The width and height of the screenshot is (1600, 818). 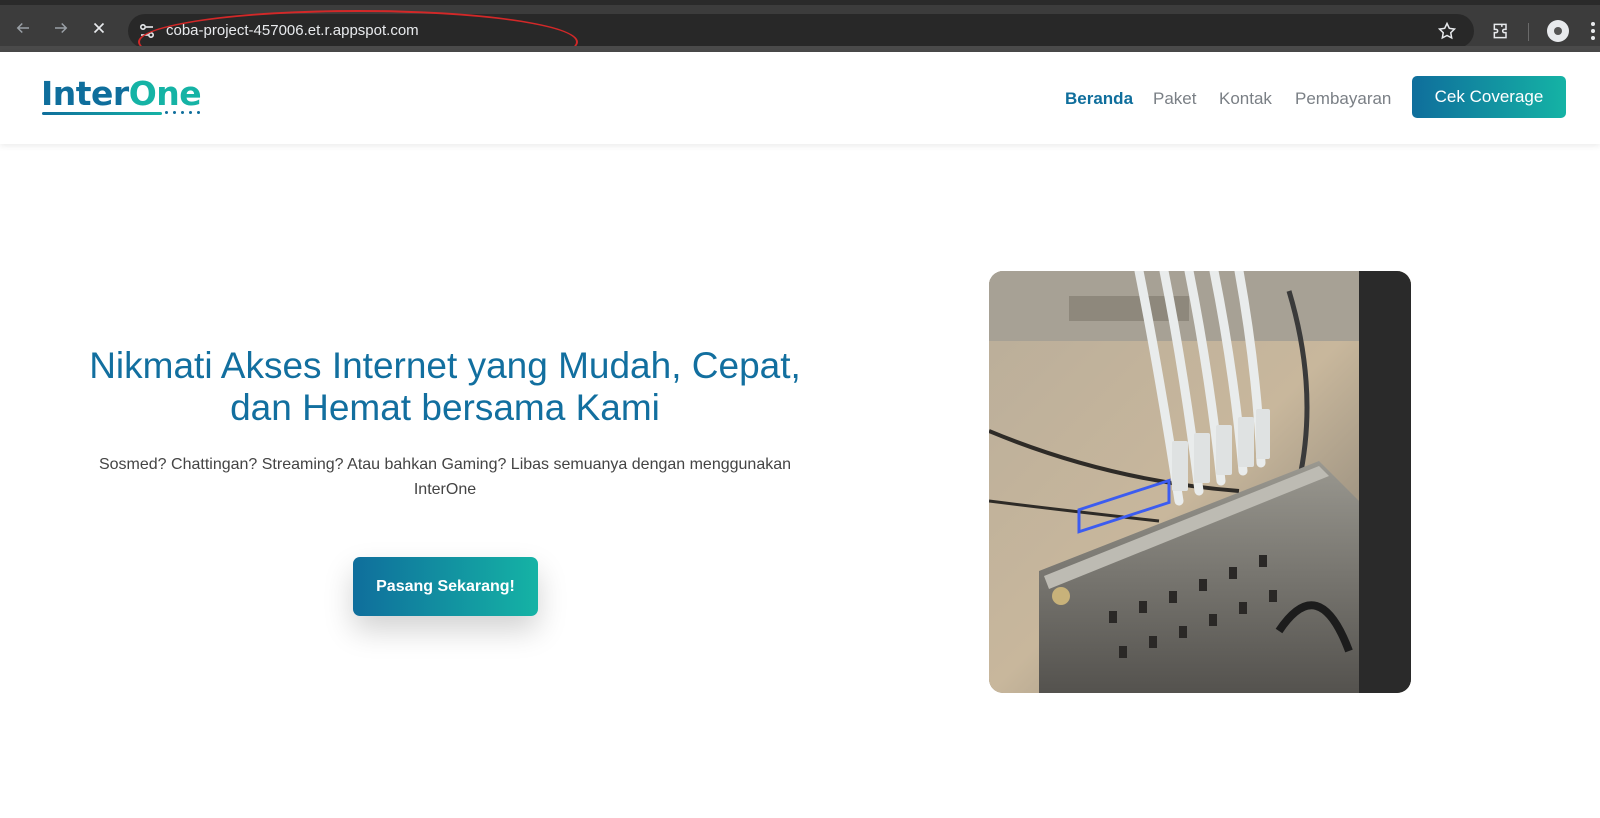 I want to click on back-icon, so click(x=23, y=28).